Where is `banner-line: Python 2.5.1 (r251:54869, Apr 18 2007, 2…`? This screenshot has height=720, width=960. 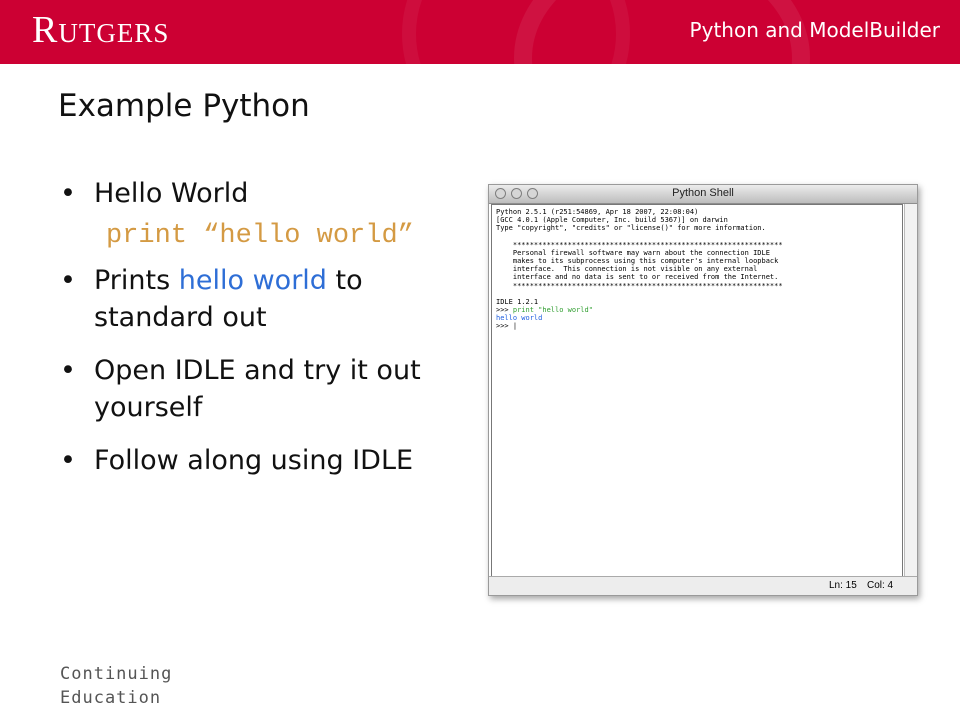
banner-line: Python 2.5.1 (r251:54869, Apr 18 2007, 2… is located at coordinates (597, 212).